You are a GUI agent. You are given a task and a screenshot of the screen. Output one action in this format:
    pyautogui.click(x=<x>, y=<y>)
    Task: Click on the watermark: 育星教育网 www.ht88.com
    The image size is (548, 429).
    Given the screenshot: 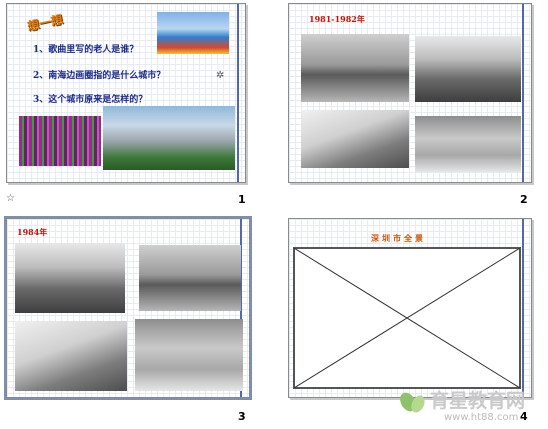 What is the action you would take?
    pyautogui.click(x=471, y=406)
    